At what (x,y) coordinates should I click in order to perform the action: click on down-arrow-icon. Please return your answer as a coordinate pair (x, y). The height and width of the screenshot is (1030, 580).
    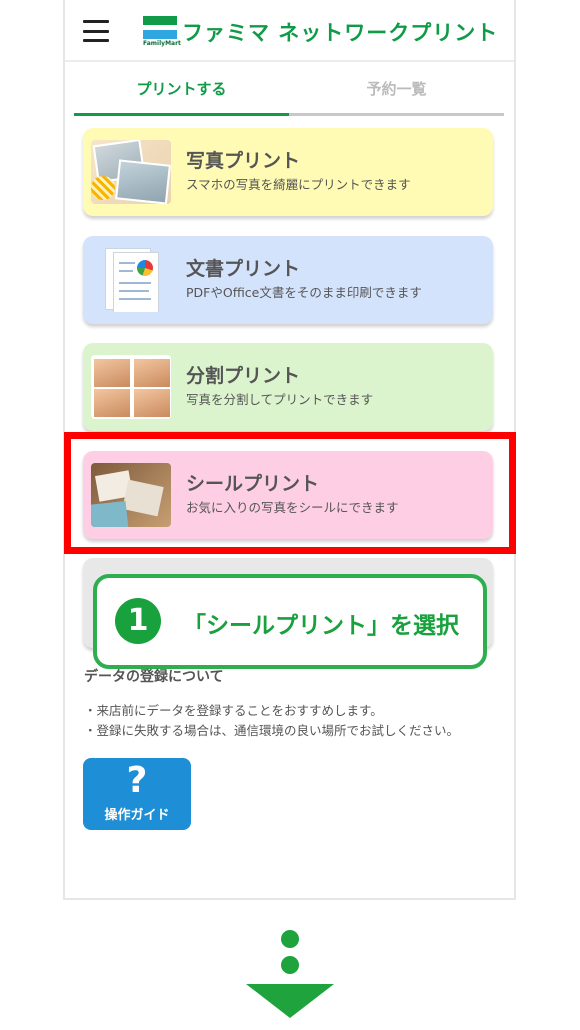
    Looking at the image, I should click on (290, 1001).